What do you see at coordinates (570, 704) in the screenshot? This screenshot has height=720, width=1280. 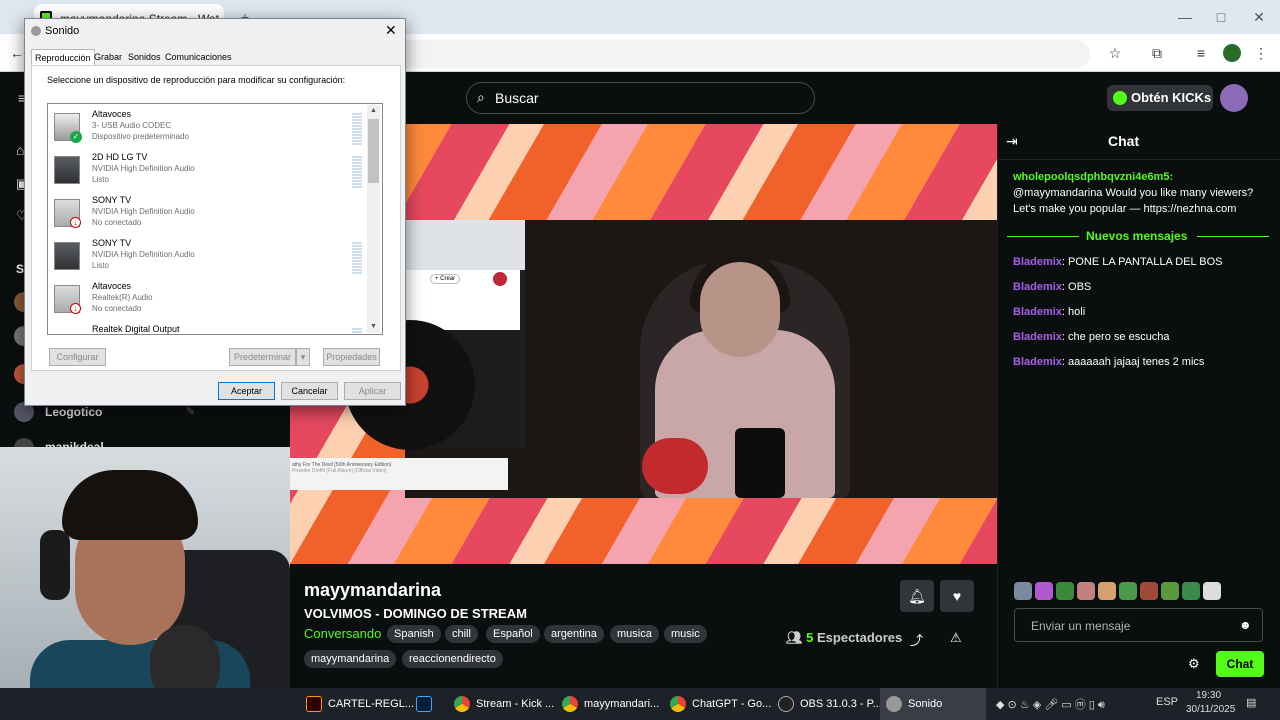 I see `chrome-icon` at bounding box center [570, 704].